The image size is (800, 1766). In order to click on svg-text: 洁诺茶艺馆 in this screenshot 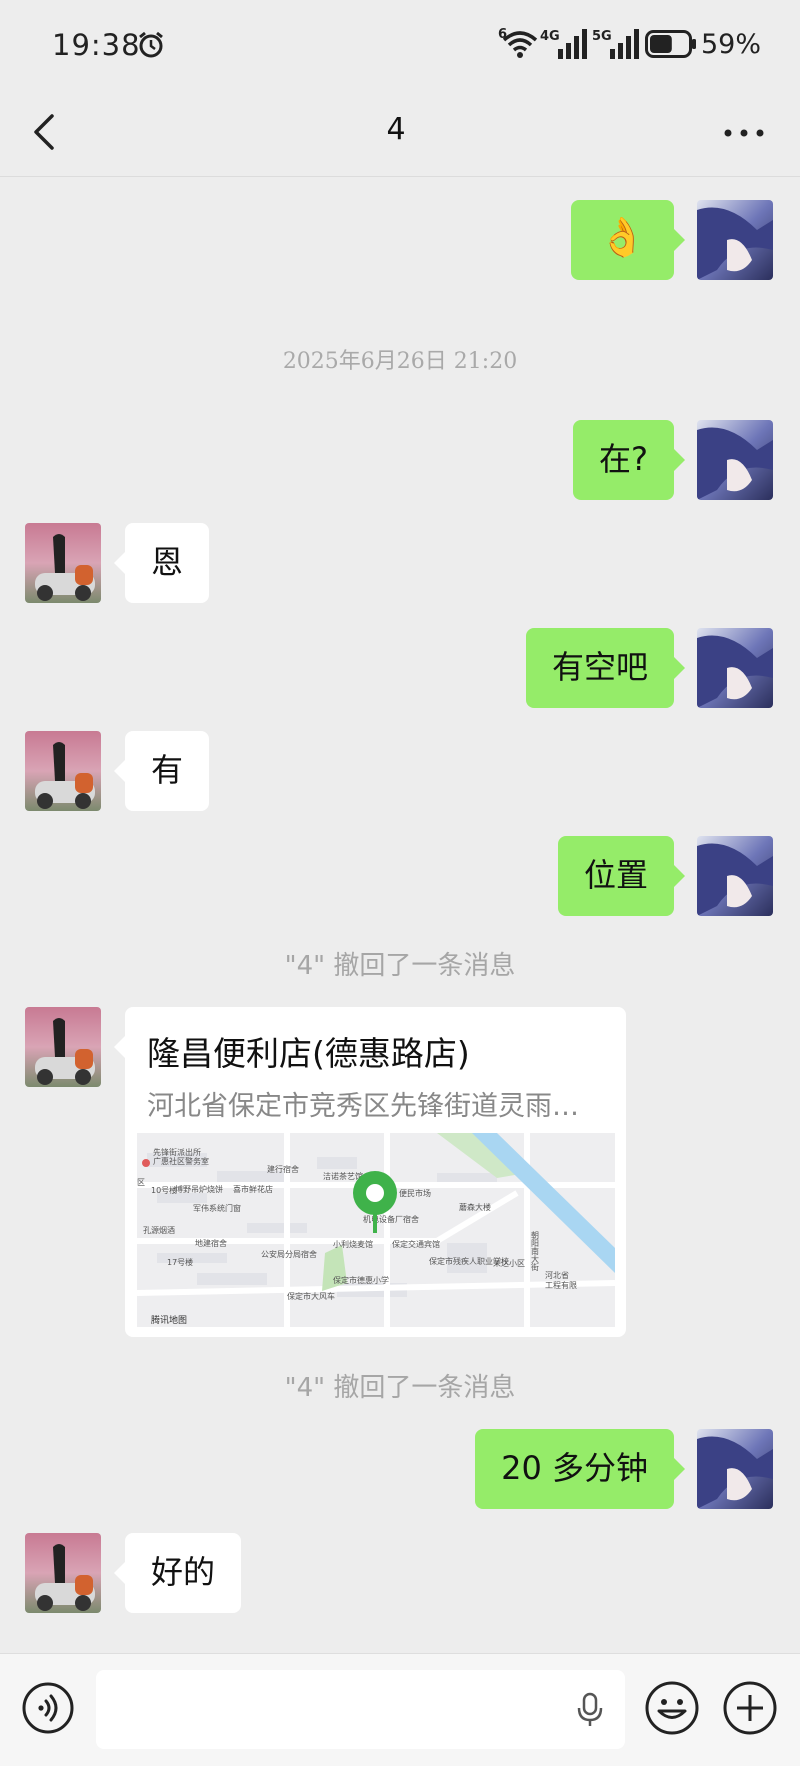, I will do `click(343, 1176)`.